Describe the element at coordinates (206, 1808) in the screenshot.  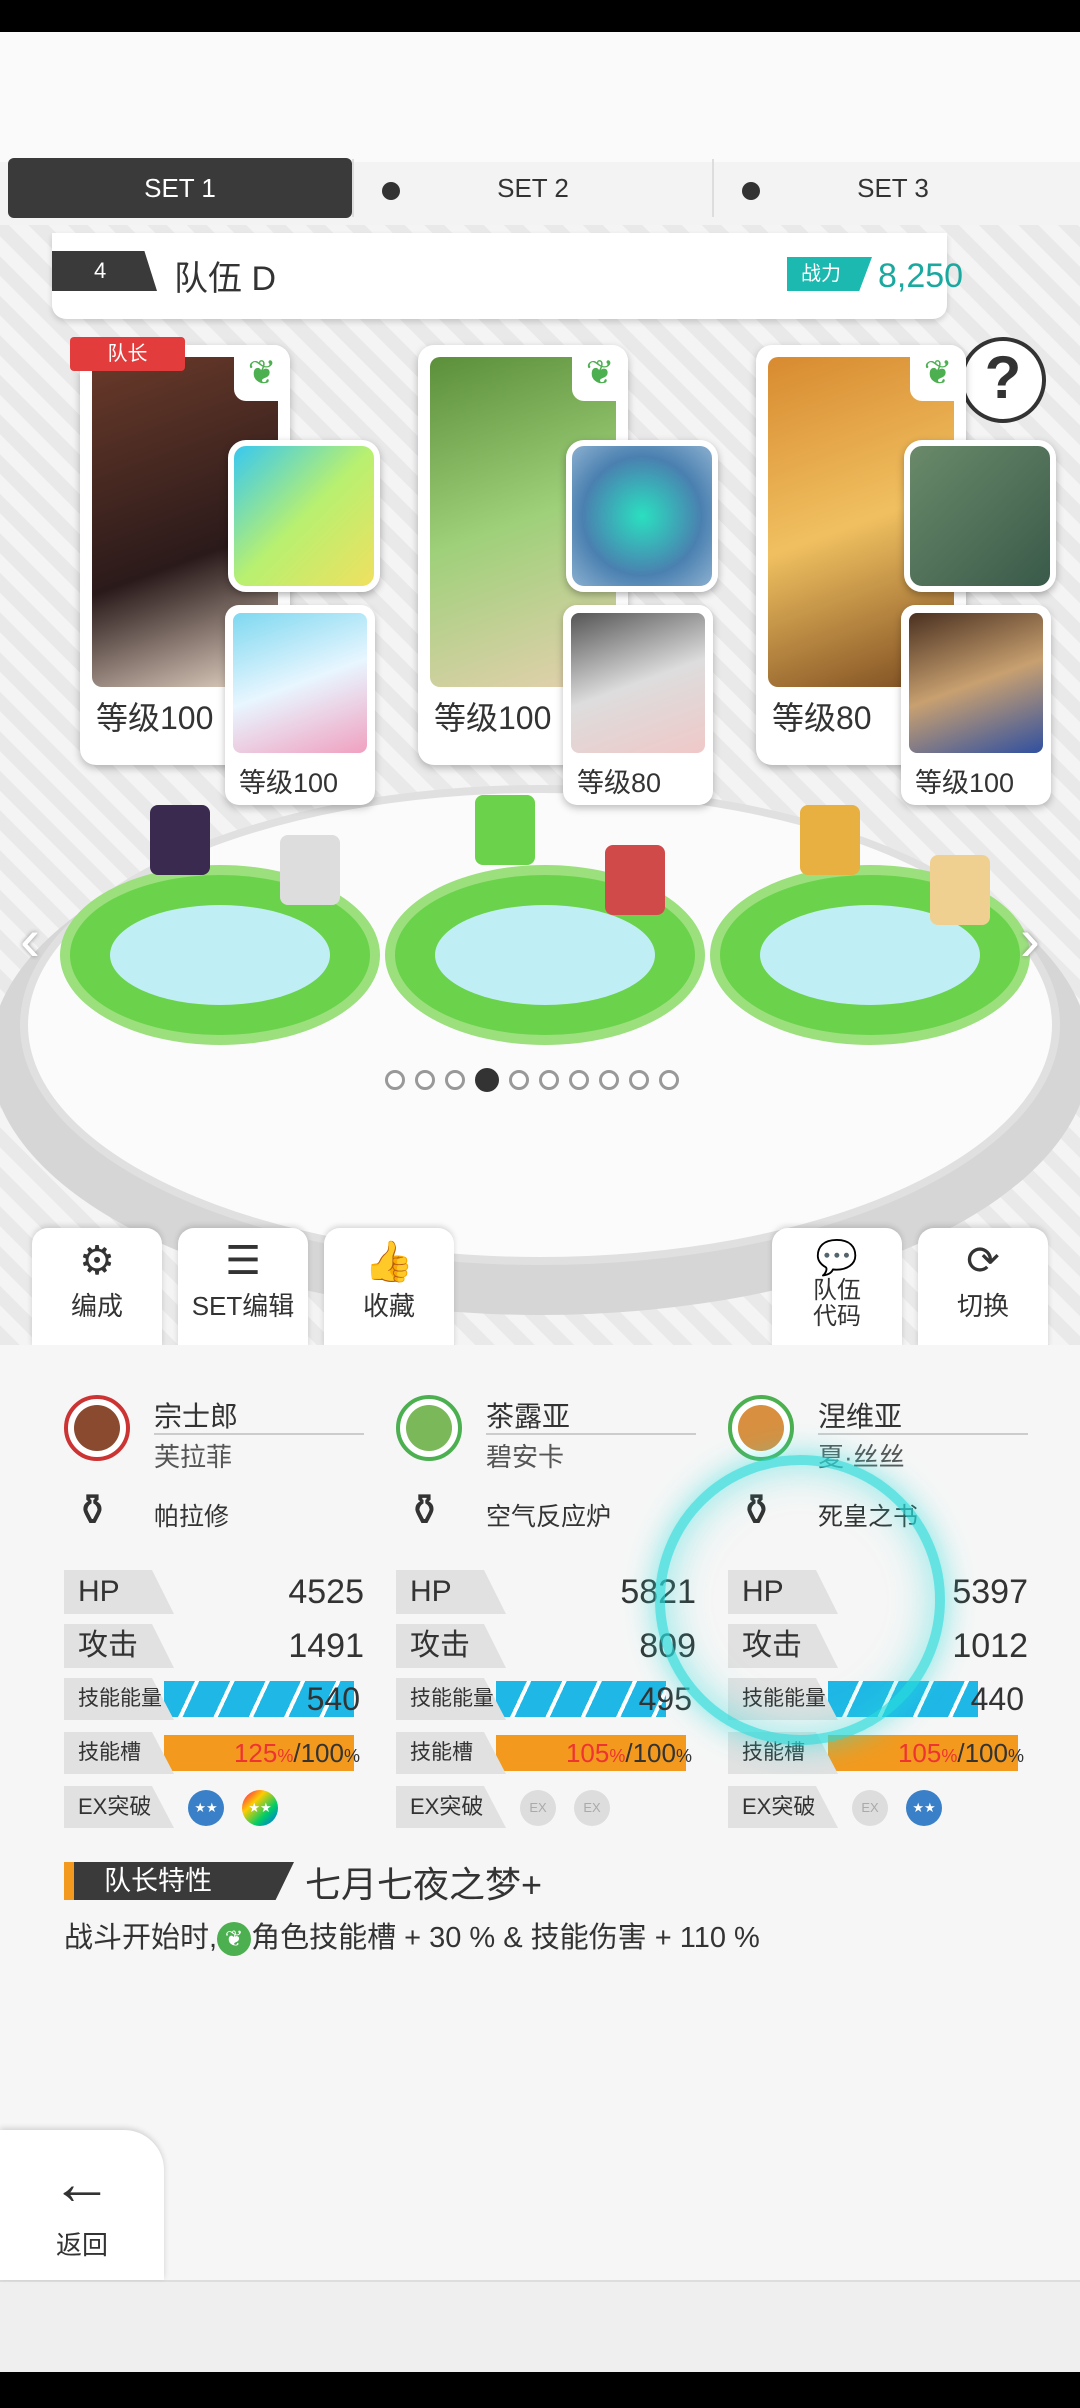
I see `ex-star-badge-icon: ★★` at that location.